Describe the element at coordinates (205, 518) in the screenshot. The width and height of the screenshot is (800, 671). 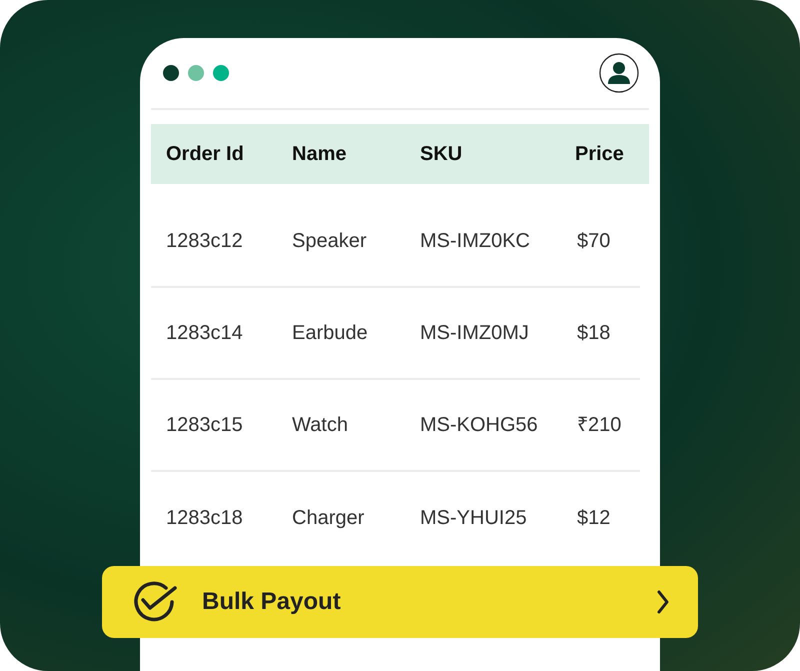
I see `table-cell-text: 1283c18` at that location.